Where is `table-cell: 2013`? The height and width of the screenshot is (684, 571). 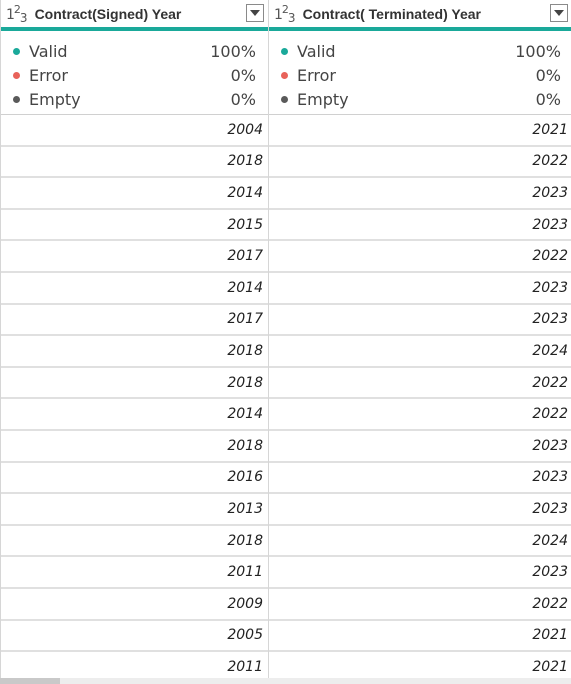
table-cell: 2013 is located at coordinates (134, 510).